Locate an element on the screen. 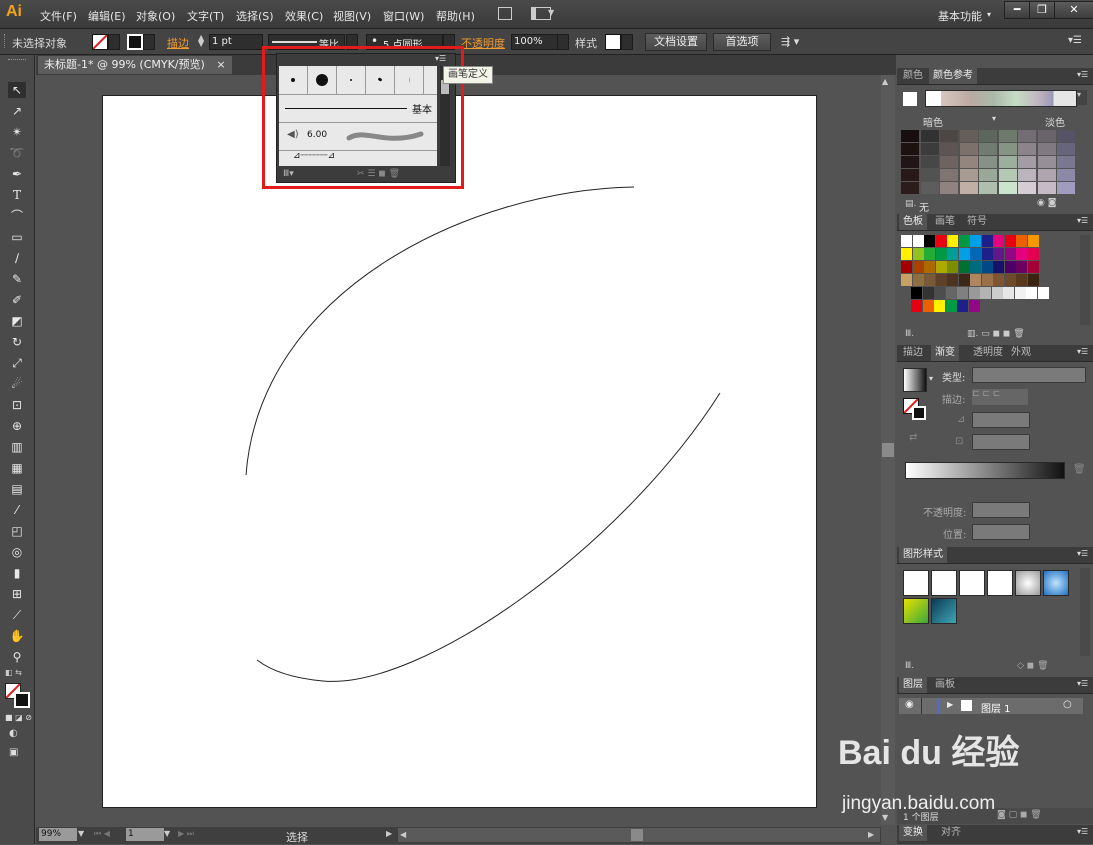 The image size is (1093, 845). stroke-gradient-buttons: ⊏ ⊏ ⊏ is located at coordinates (1000, 397).